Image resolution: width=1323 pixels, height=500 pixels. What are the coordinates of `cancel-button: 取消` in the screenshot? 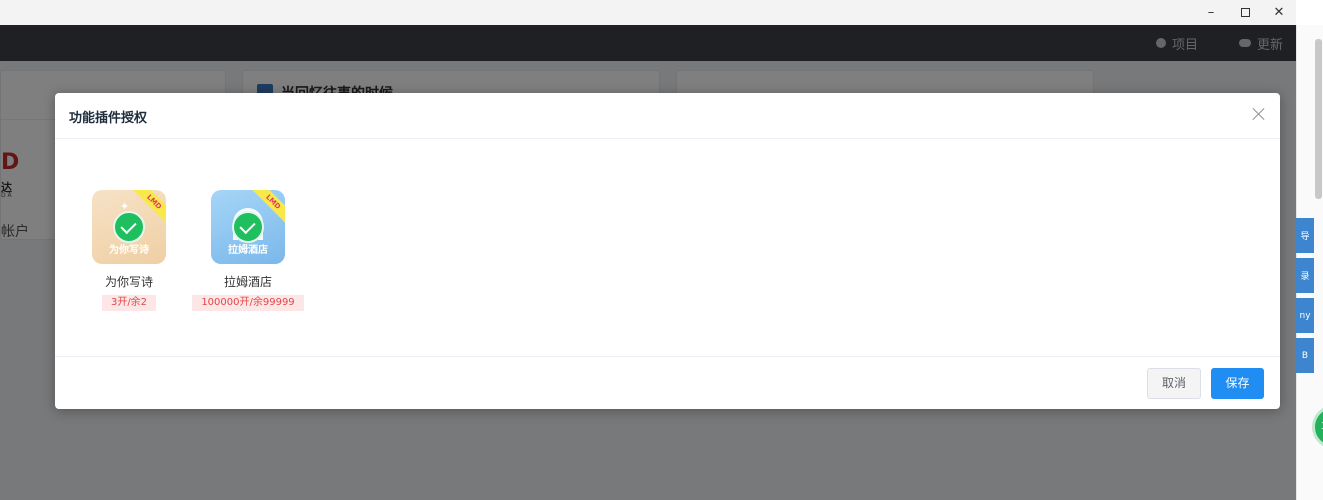 It's located at (1174, 383).